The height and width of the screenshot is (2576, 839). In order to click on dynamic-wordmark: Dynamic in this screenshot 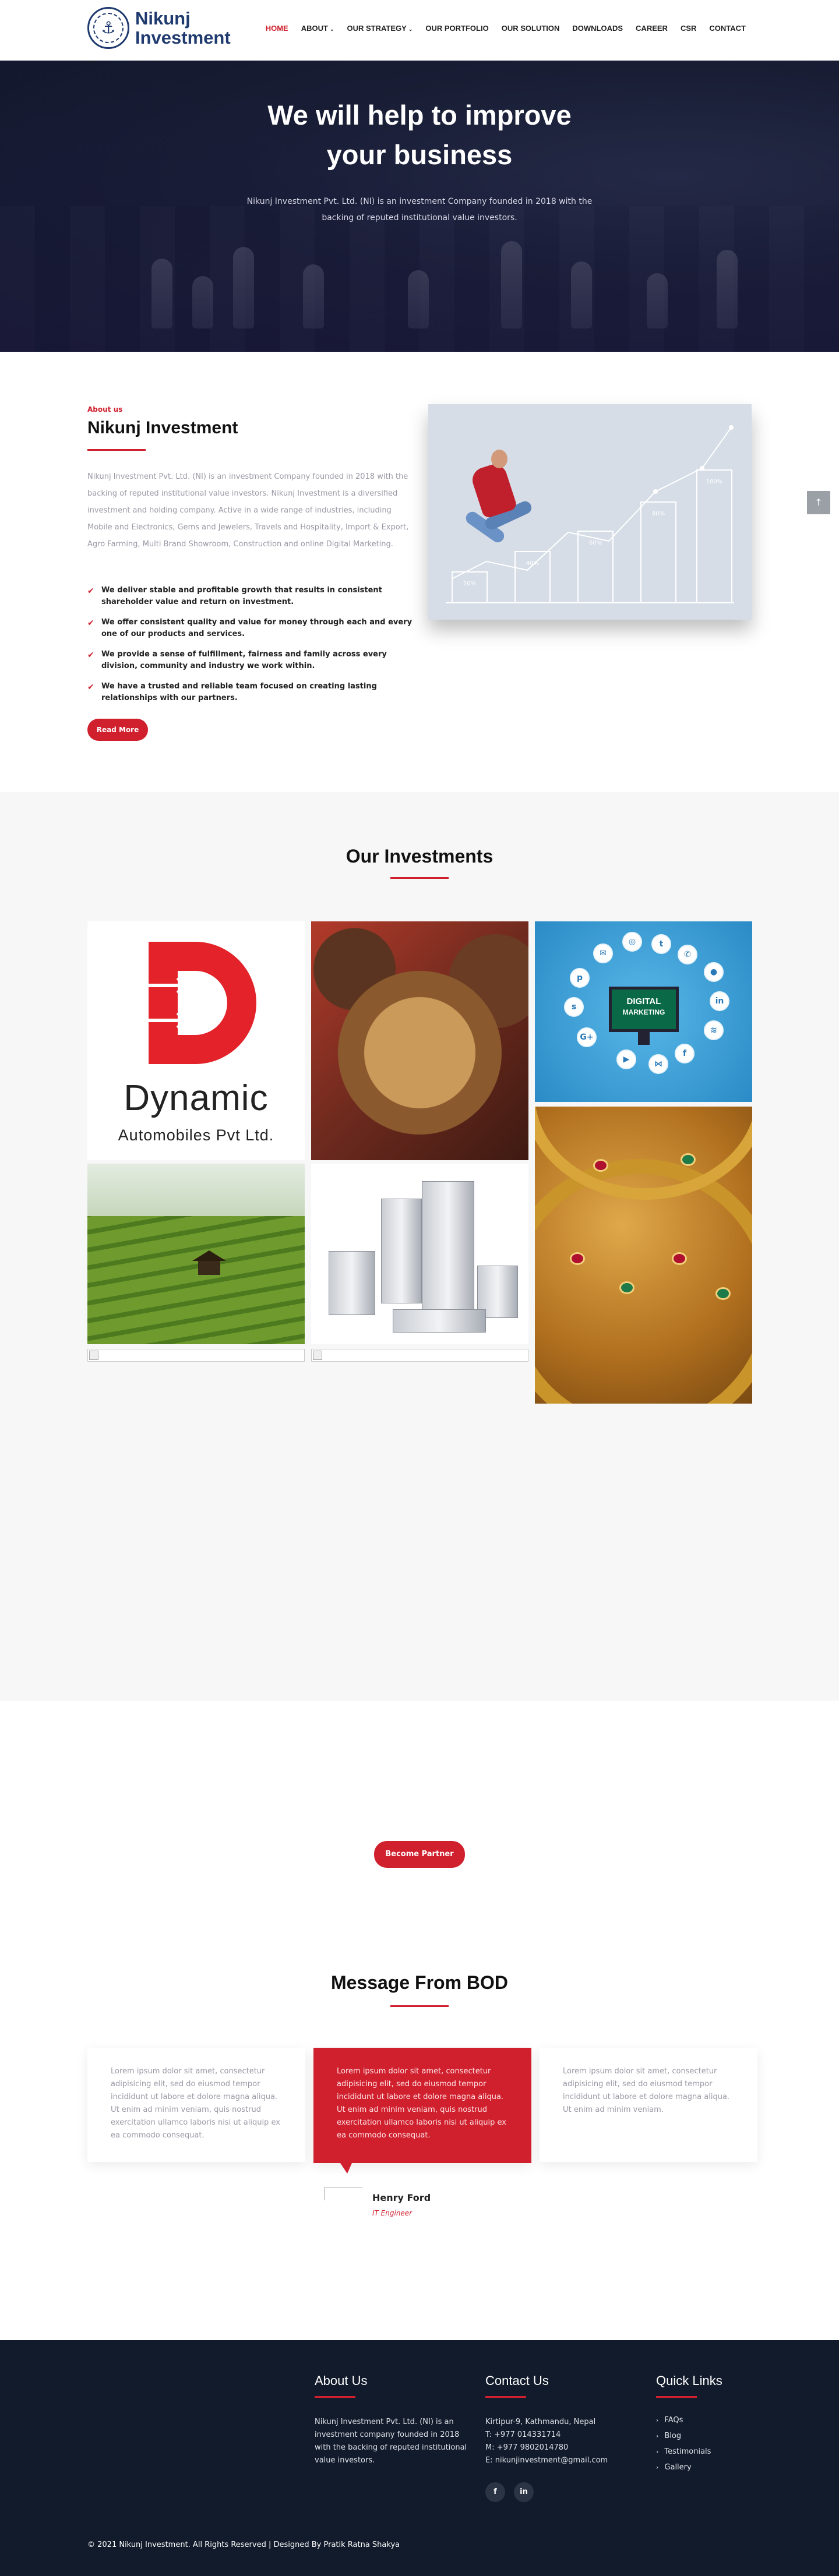, I will do `click(197, 1098)`.